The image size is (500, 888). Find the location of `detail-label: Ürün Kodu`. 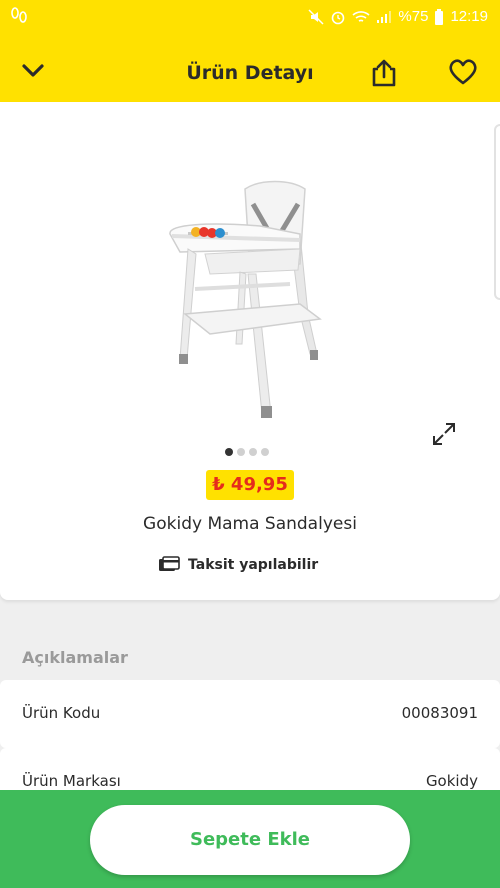

detail-label: Ürün Kodu is located at coordinates (61, 713).